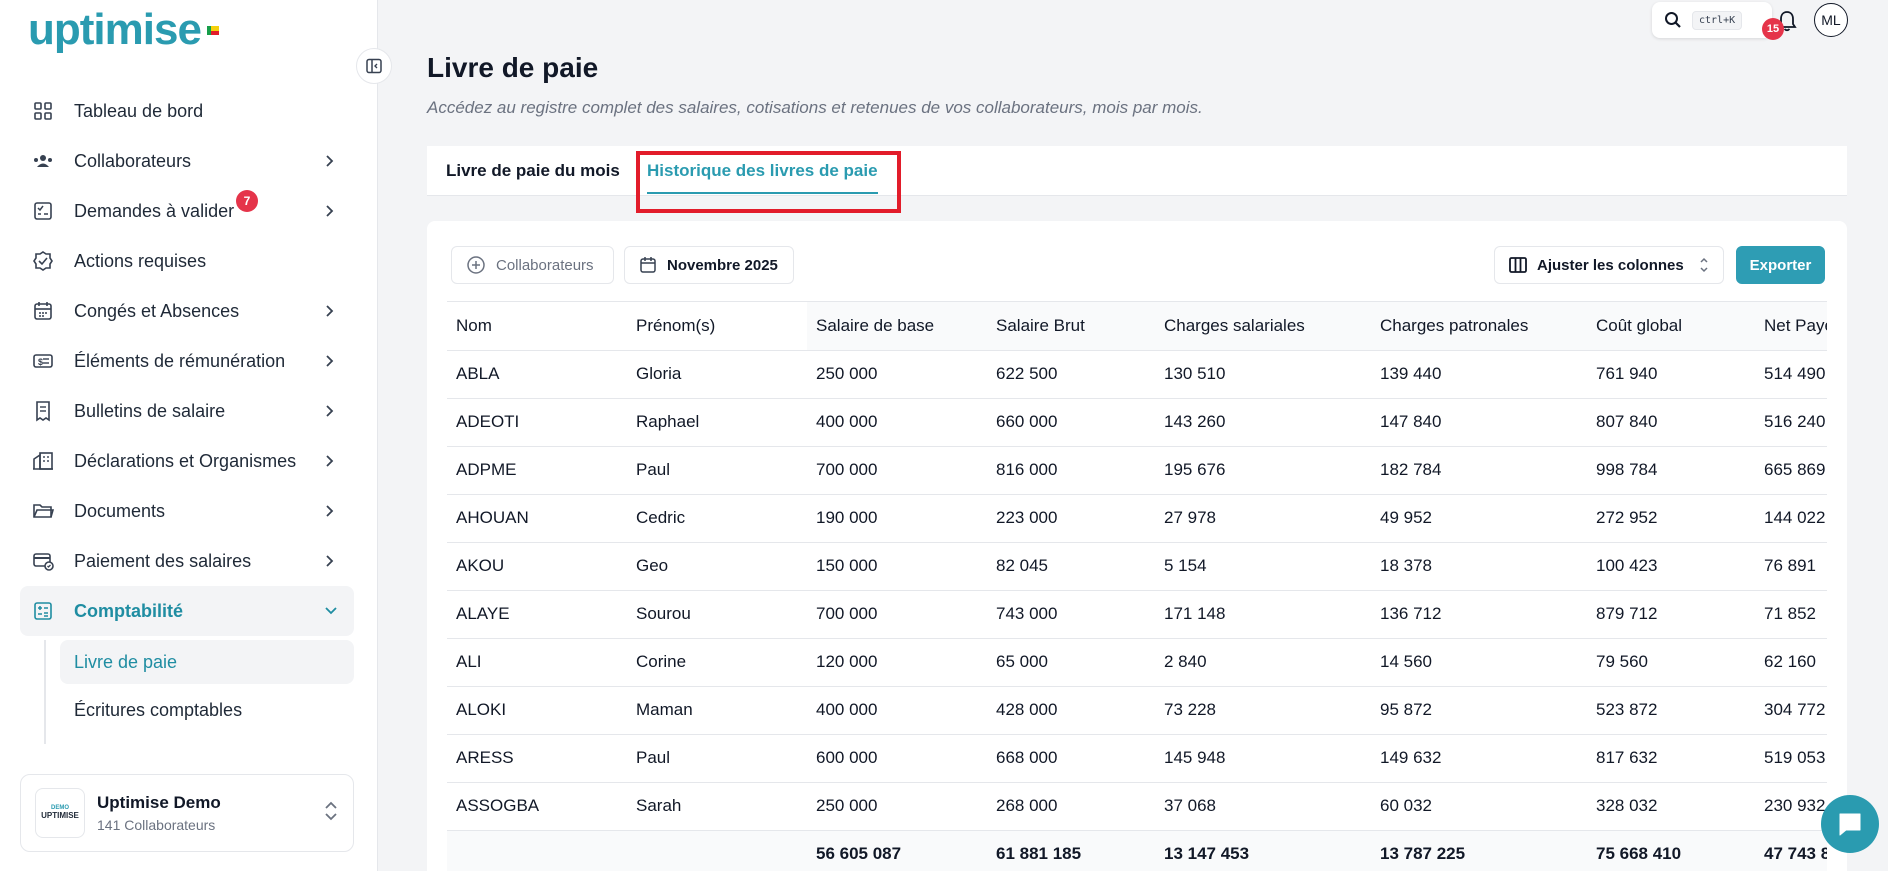 This screenshot has width=1888, height=871. Describe the element at coordinates (187, 111) in the screenshot. I see `sidebar-item-tableau-de-bord: Tableau de bord` at that location.